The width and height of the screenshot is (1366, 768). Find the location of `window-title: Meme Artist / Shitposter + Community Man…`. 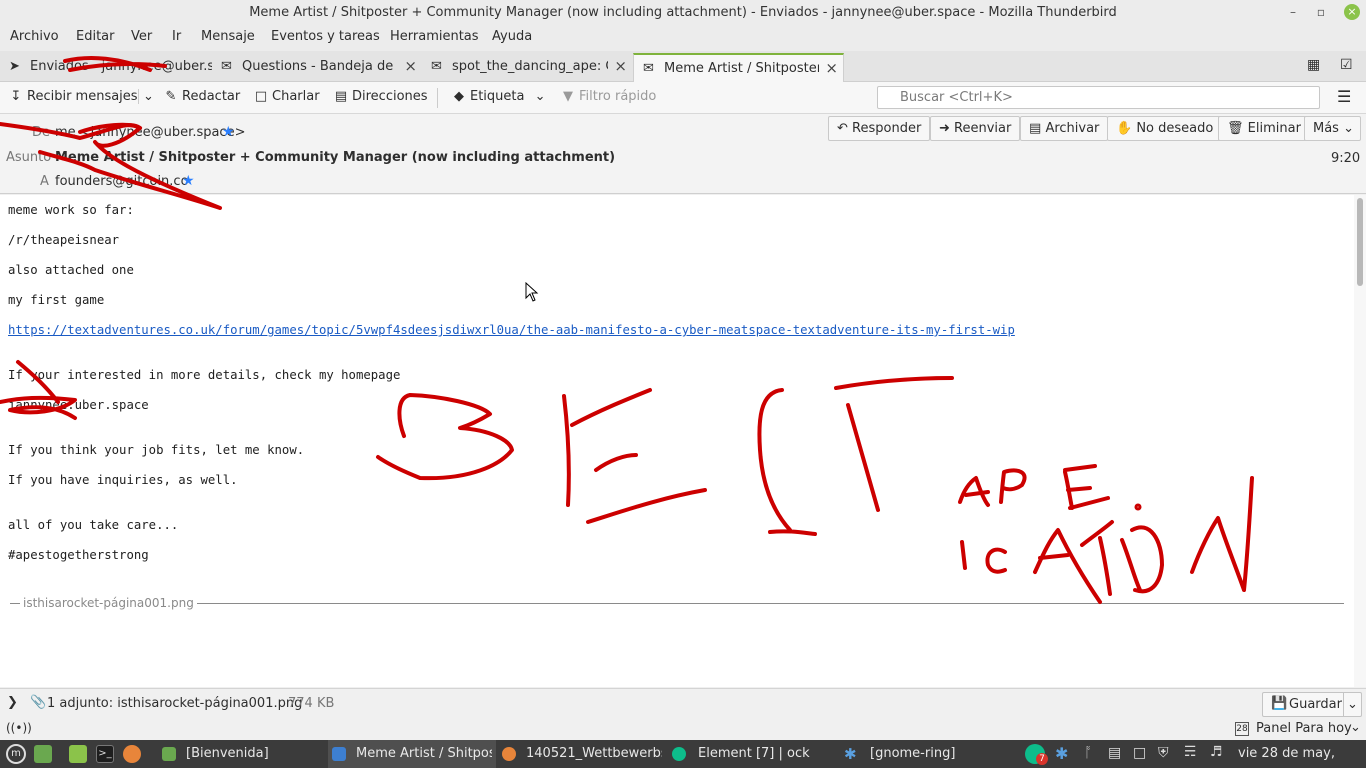

window-title: Meme Artist / Shitposter + Community Man… is located at coordinates (683, 12).